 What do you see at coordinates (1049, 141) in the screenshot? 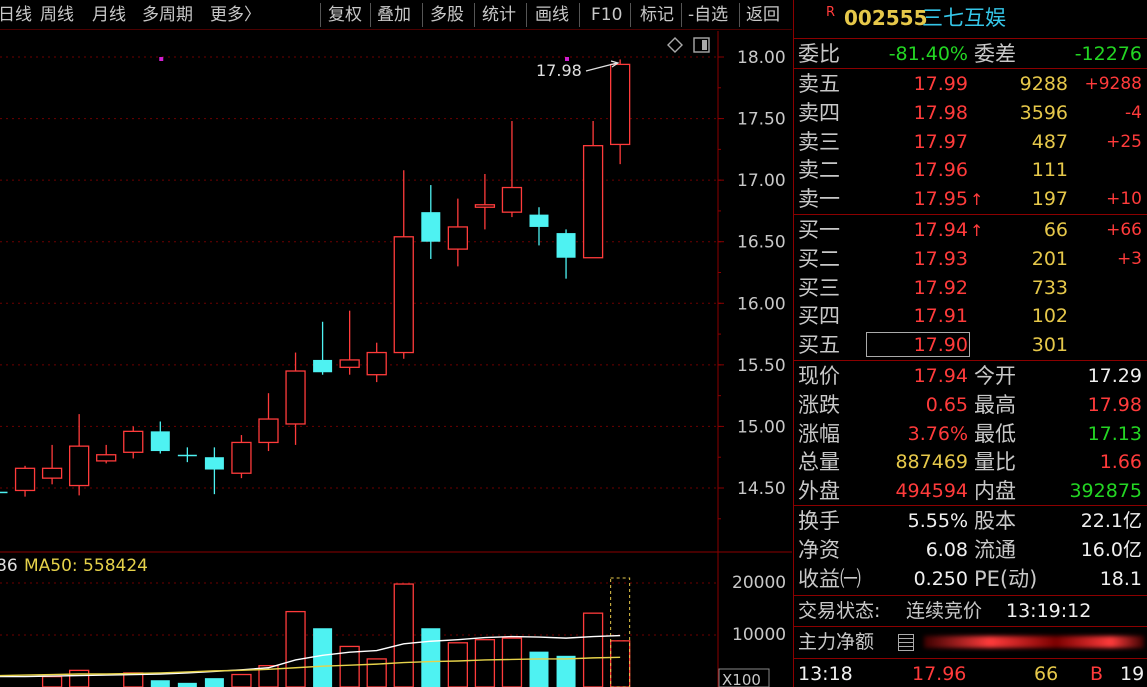
I see `sell-volume: 487` at bounding box center [1049, 141].